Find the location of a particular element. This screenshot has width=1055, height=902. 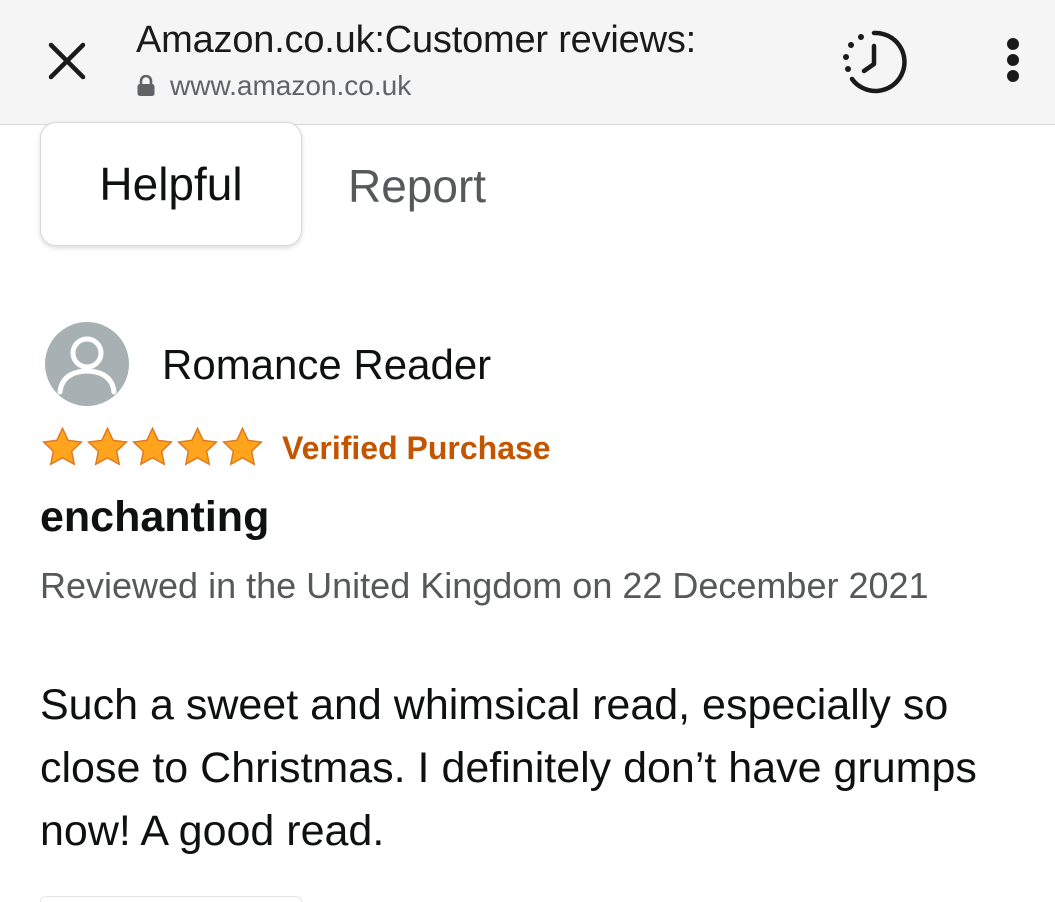

page-title: Amazon.co.uk:Customer reviews: is located at coordinates (416, 40).